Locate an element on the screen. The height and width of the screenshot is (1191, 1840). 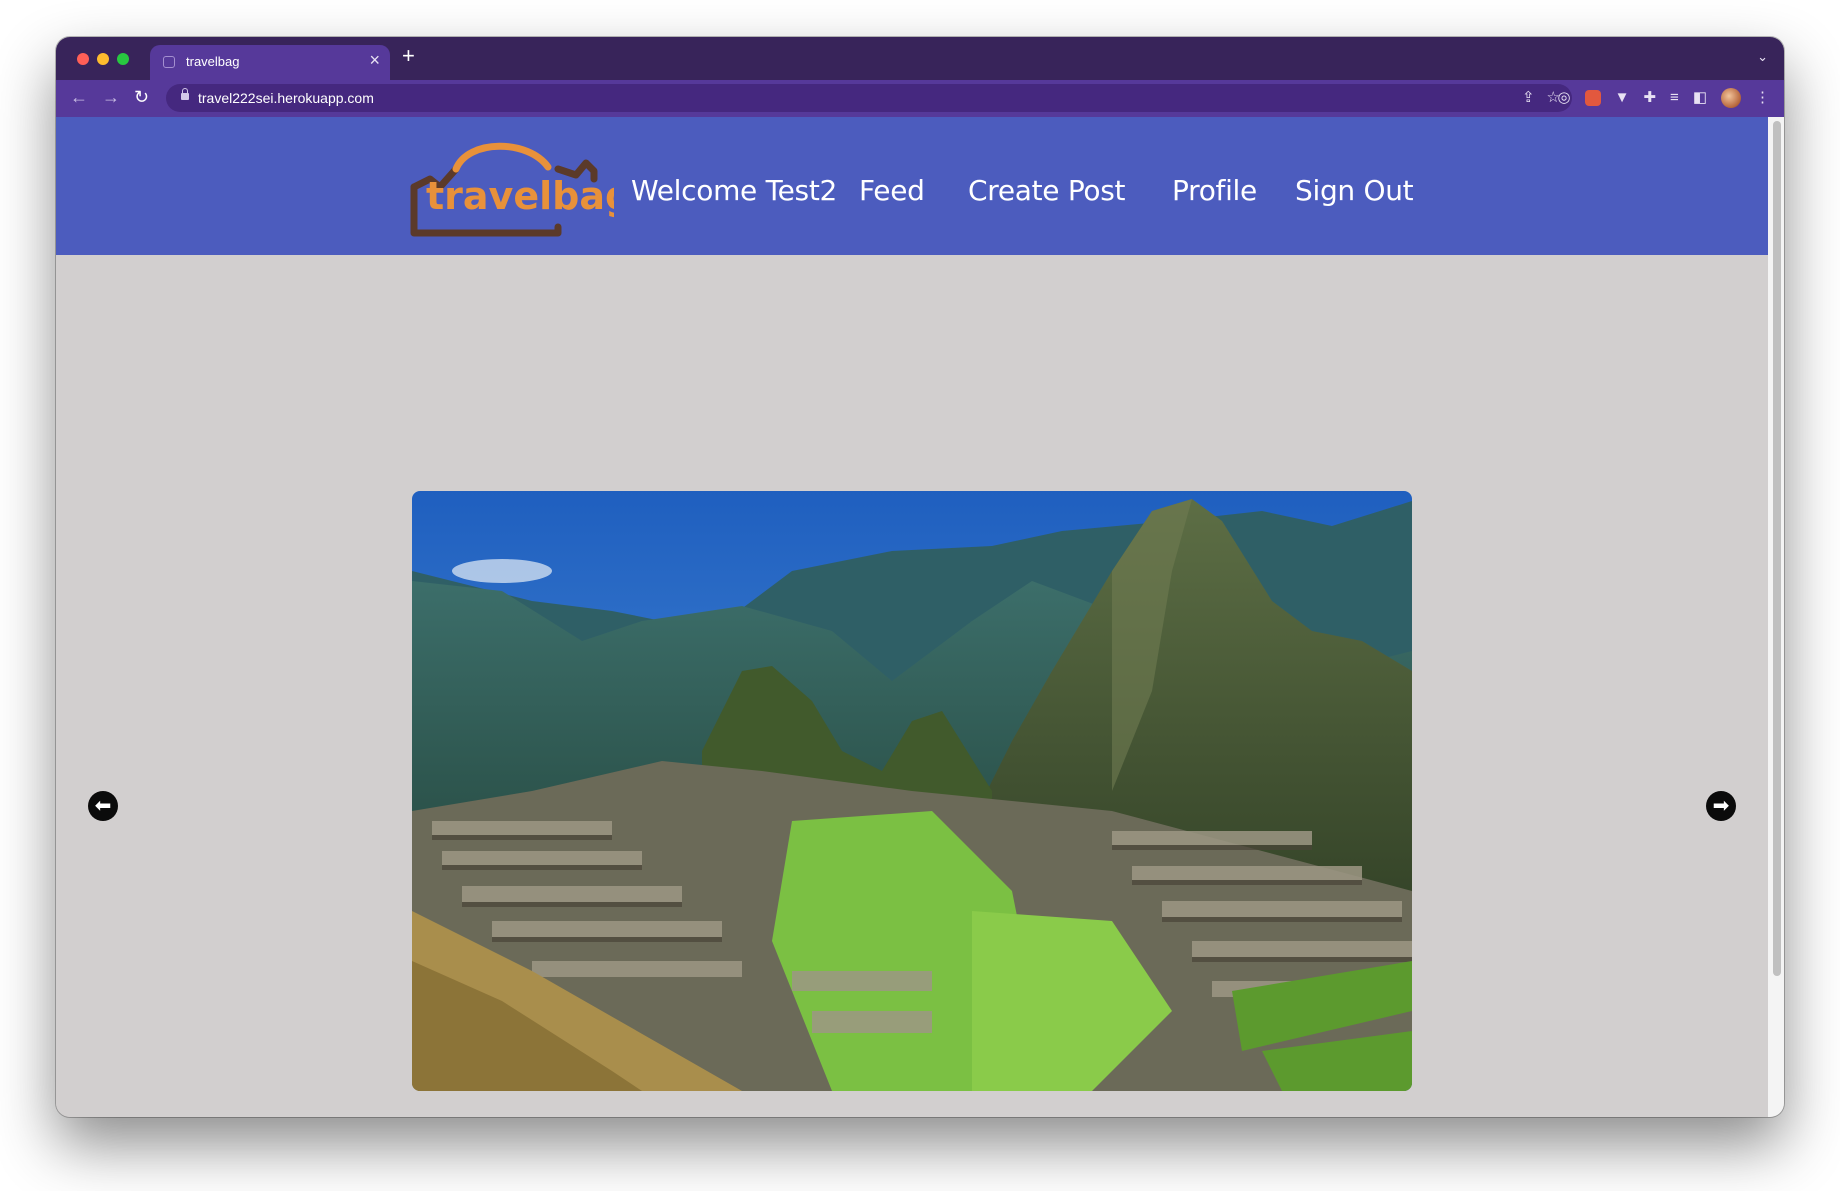
arrow-left-circle-icon: ⬅ is located at coordinates (103, 806).